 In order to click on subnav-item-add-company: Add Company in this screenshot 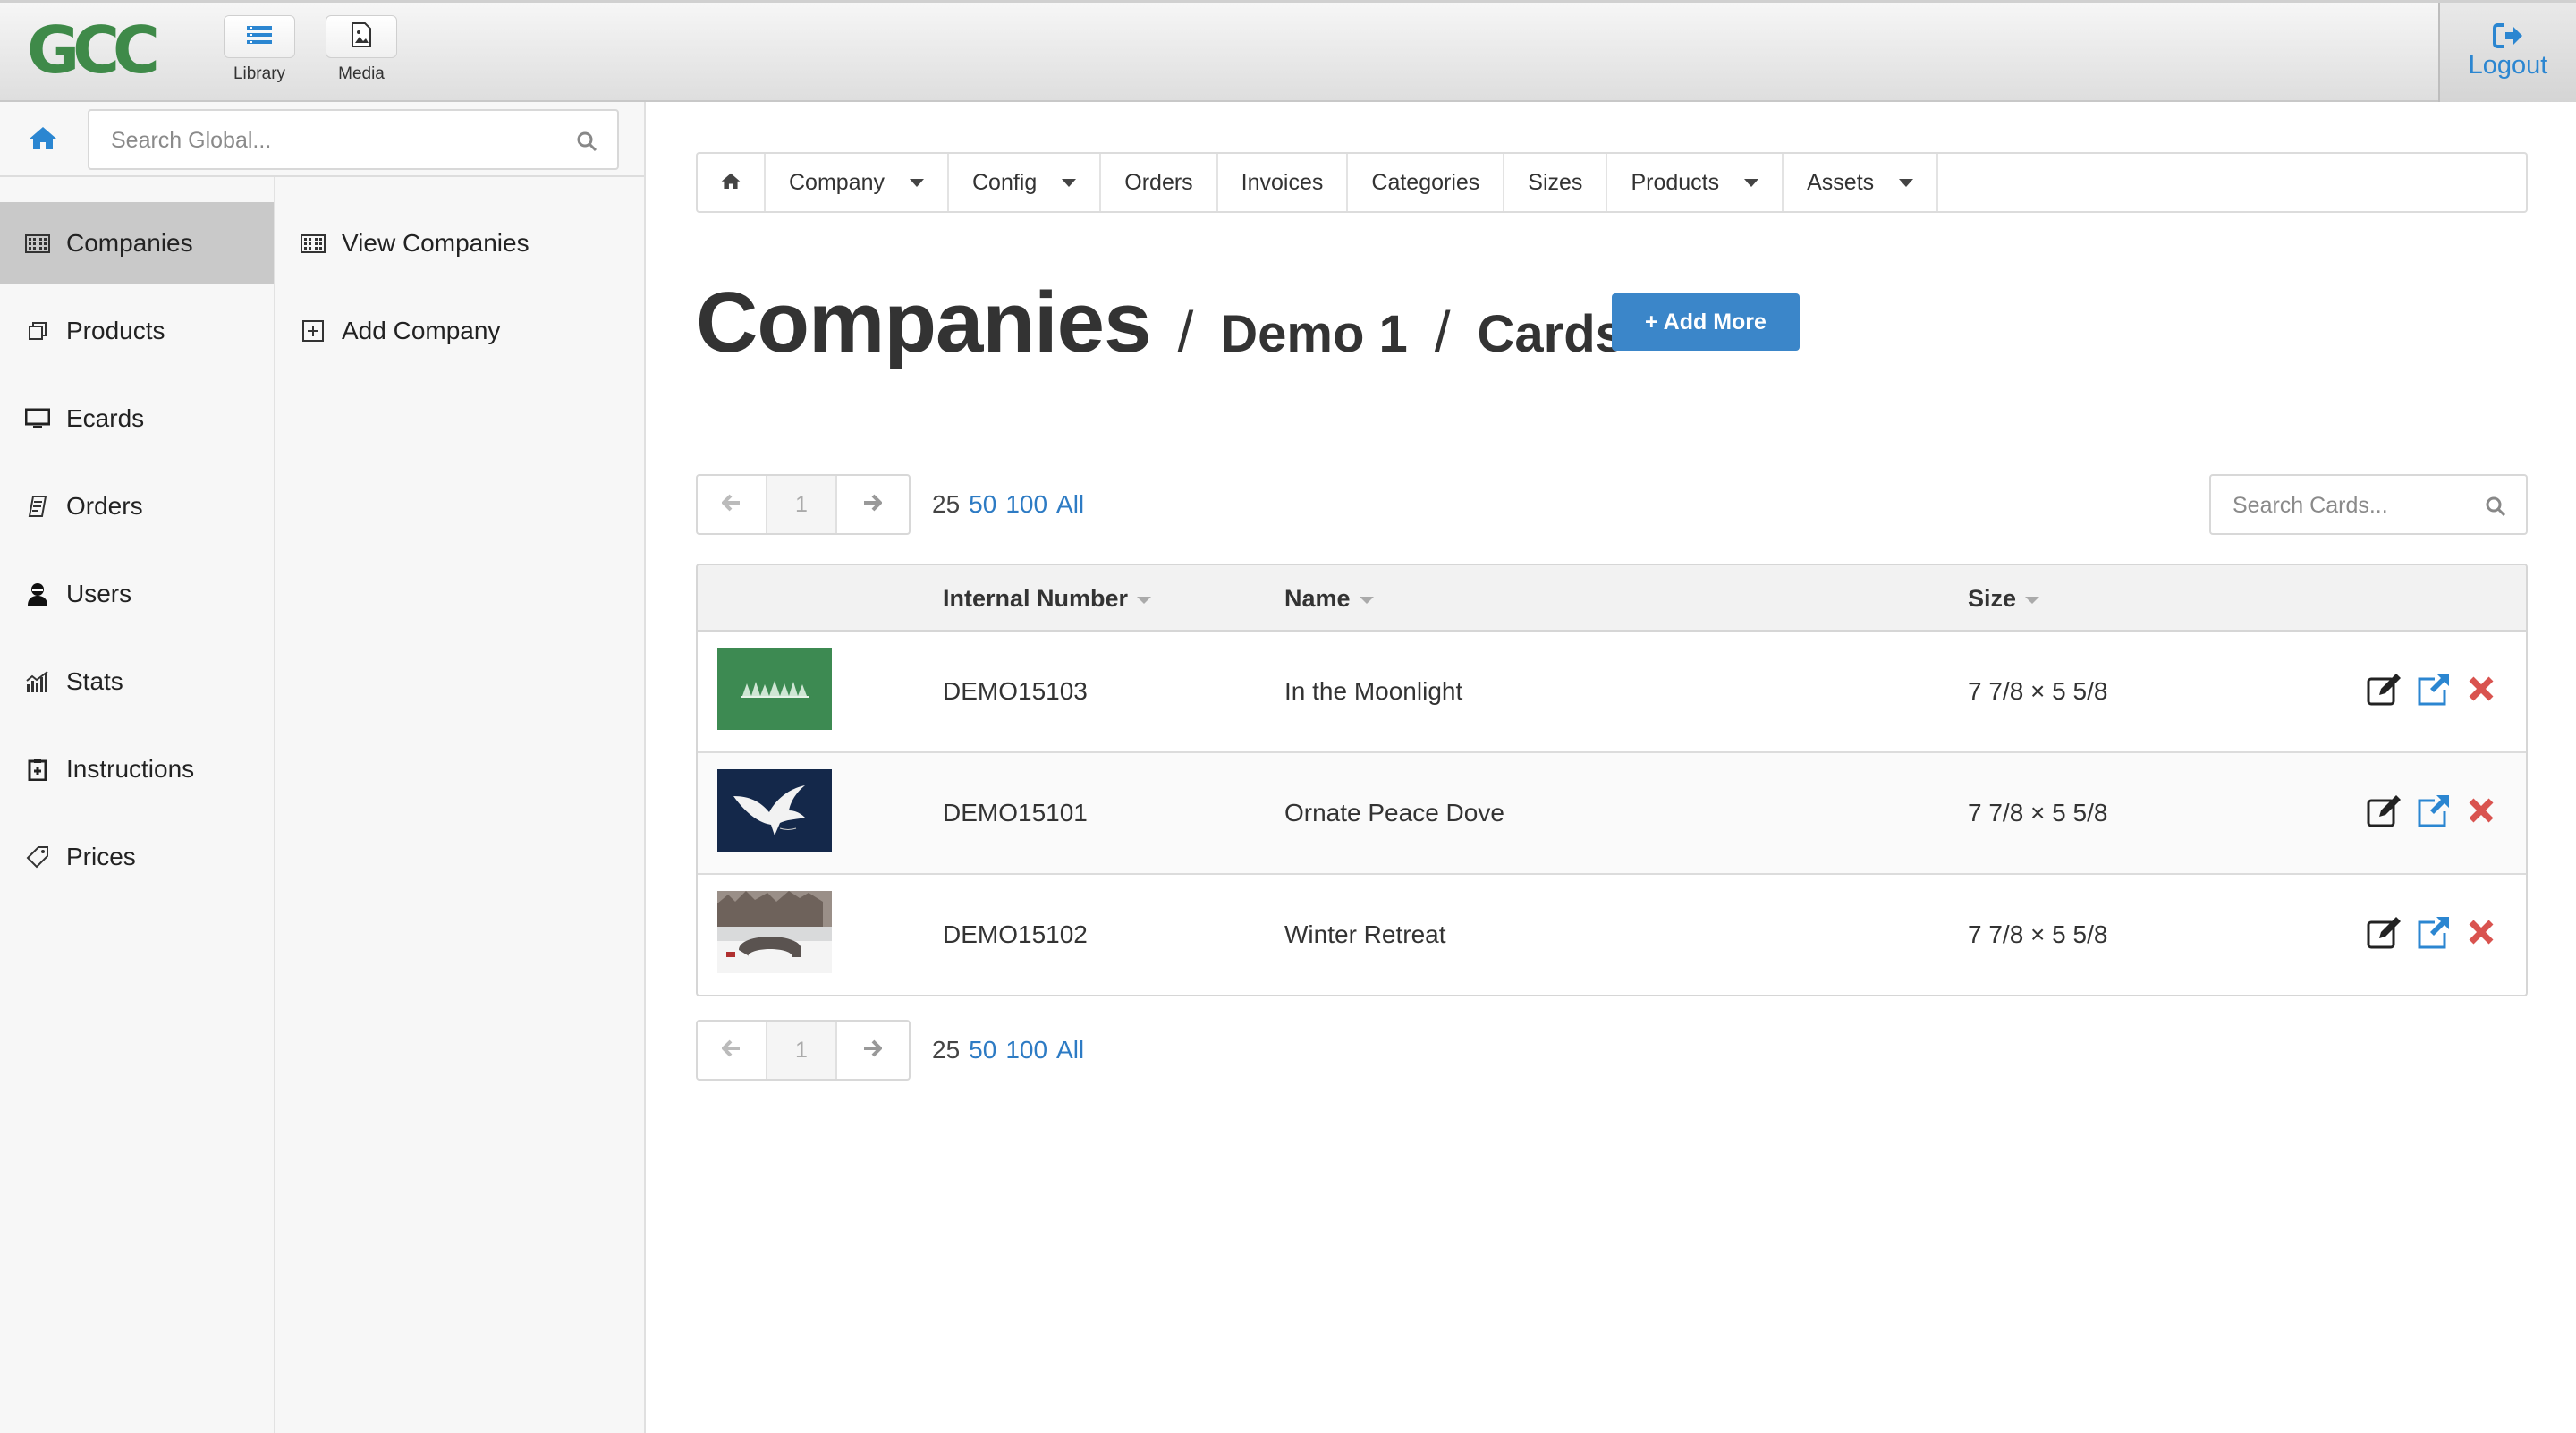, I will do `click(459, 331)`.